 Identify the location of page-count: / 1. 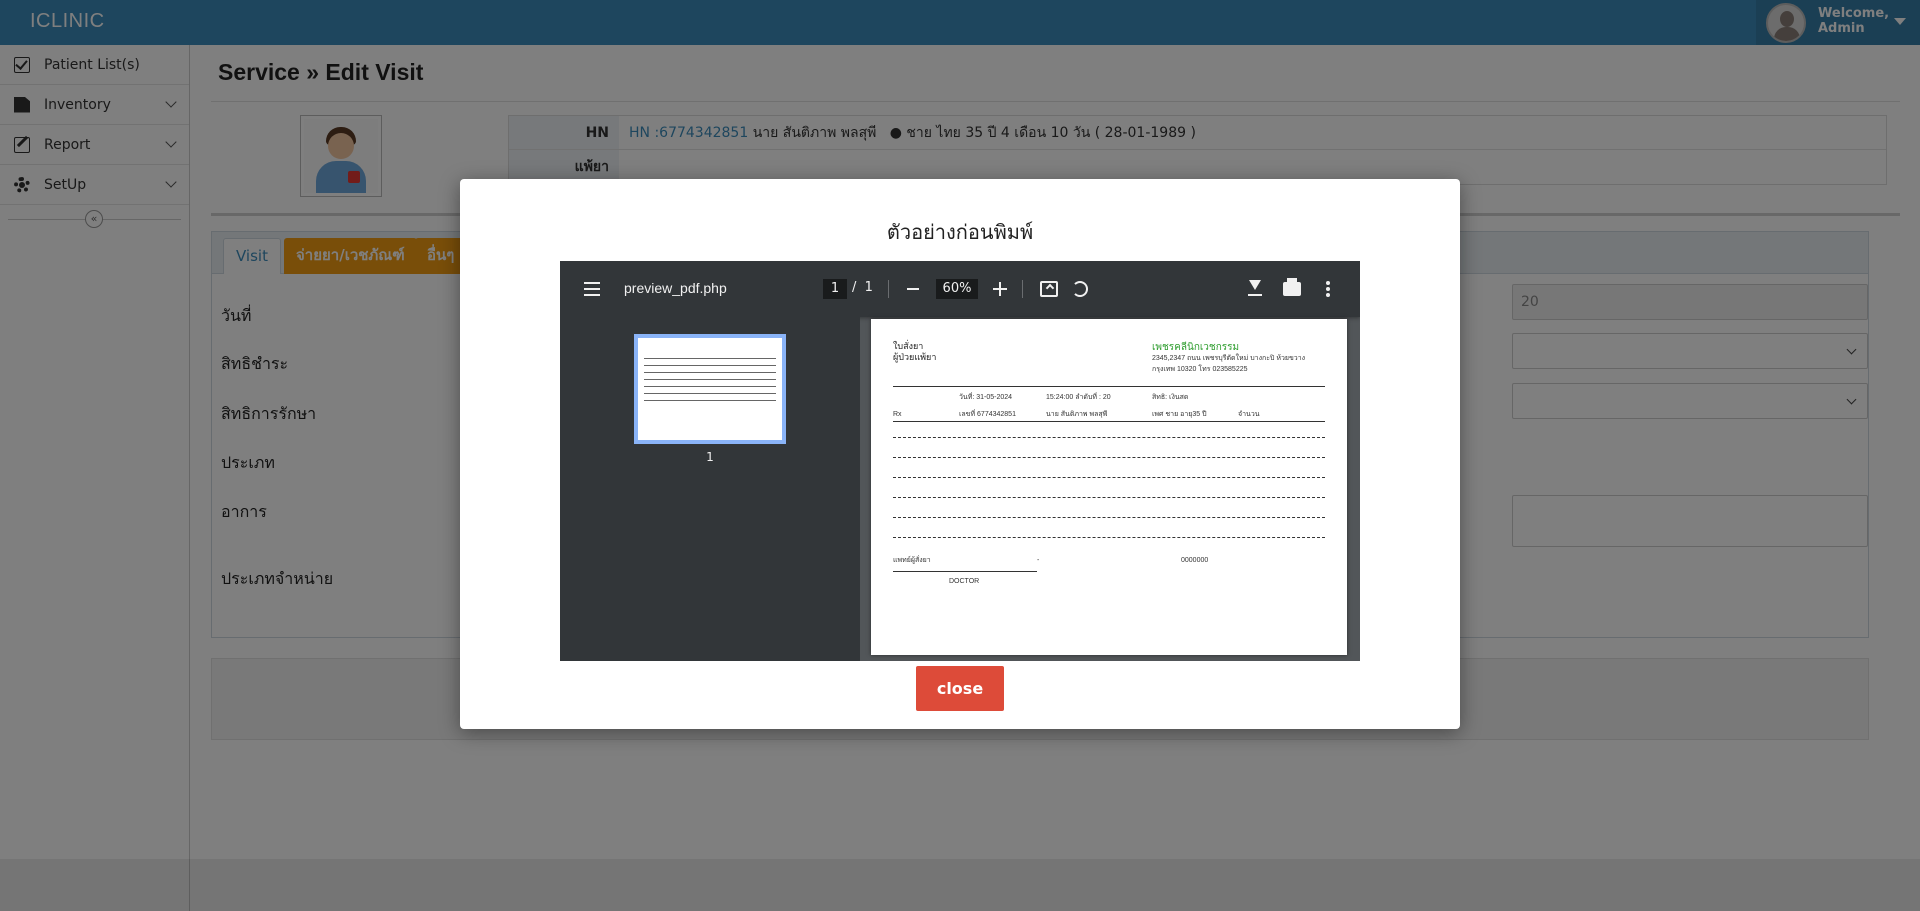
(862, 287).